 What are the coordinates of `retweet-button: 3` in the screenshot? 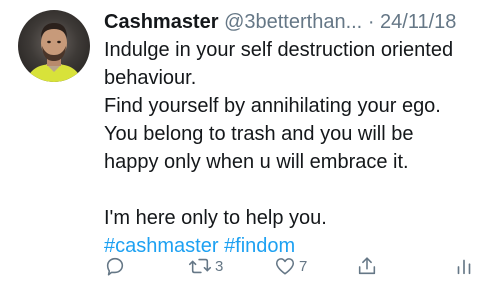 It's located at (205, 266).